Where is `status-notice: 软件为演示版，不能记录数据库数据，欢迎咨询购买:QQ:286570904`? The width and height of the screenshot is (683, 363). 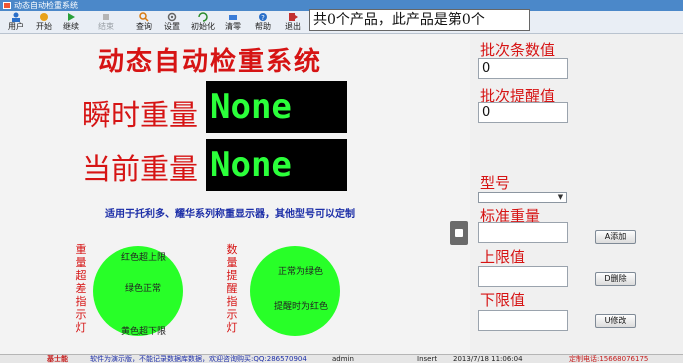
status-notice: 软件为演示版，不能记录数据库数据，欢迎咨询购买:QQ:286570904 is located at coordinates (198, 359).